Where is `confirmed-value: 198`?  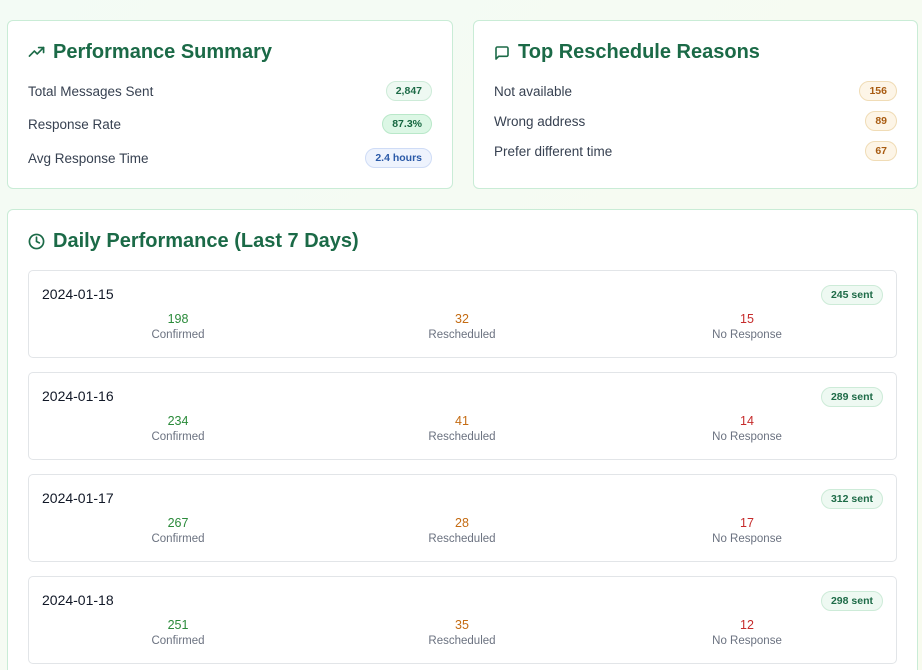 confirmed-value: 198 is located at coordinates (178, 319).